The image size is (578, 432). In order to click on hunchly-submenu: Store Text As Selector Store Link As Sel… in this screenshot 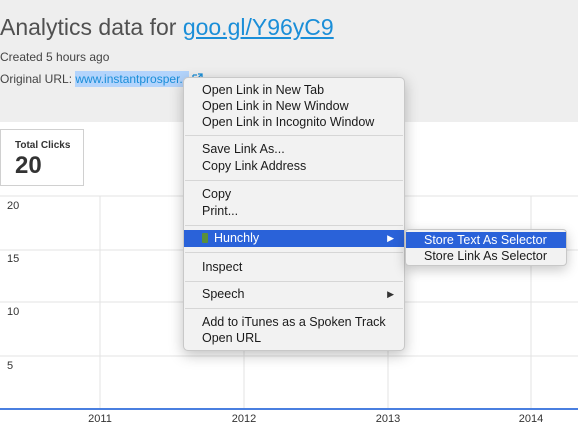, I will do `click(486, 247)`.